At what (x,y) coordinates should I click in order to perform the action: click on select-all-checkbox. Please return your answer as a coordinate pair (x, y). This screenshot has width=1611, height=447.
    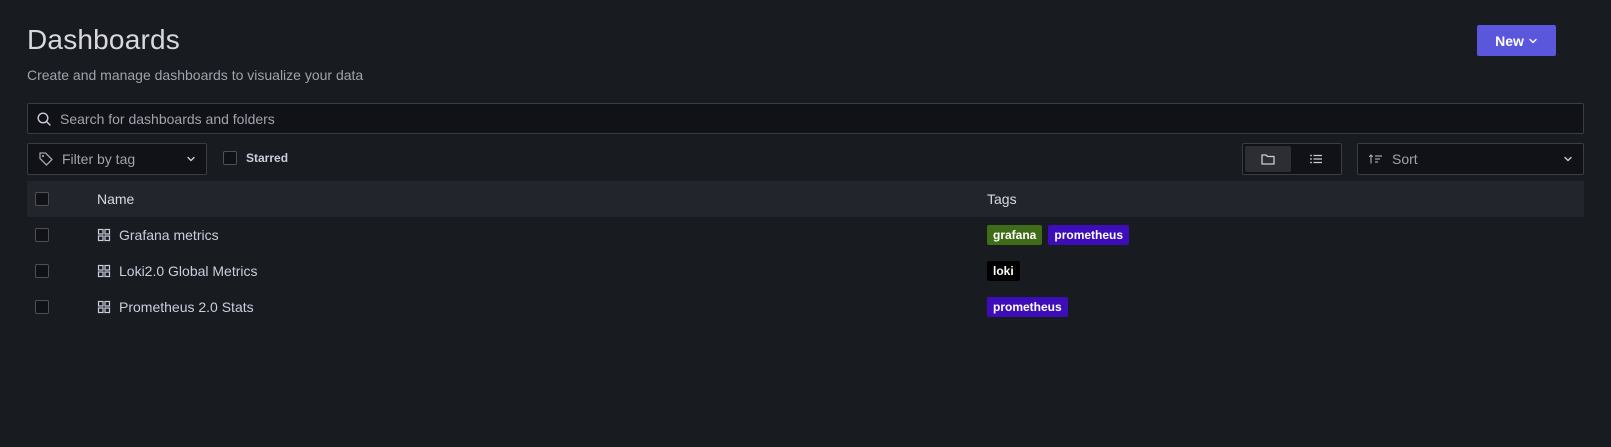
    Looking at the image, I should click on (42, 199).